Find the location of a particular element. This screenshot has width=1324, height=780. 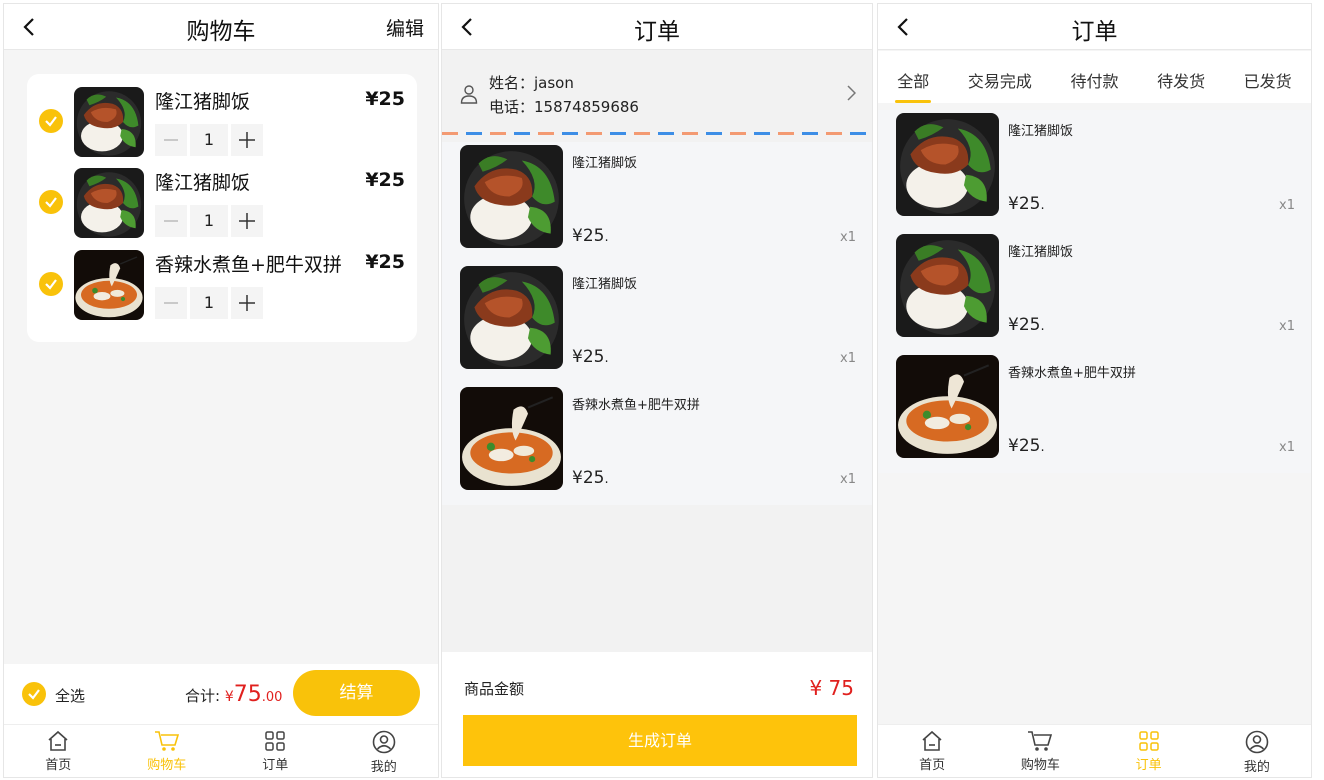

select-all-icon is located at coordinates (34, 694).